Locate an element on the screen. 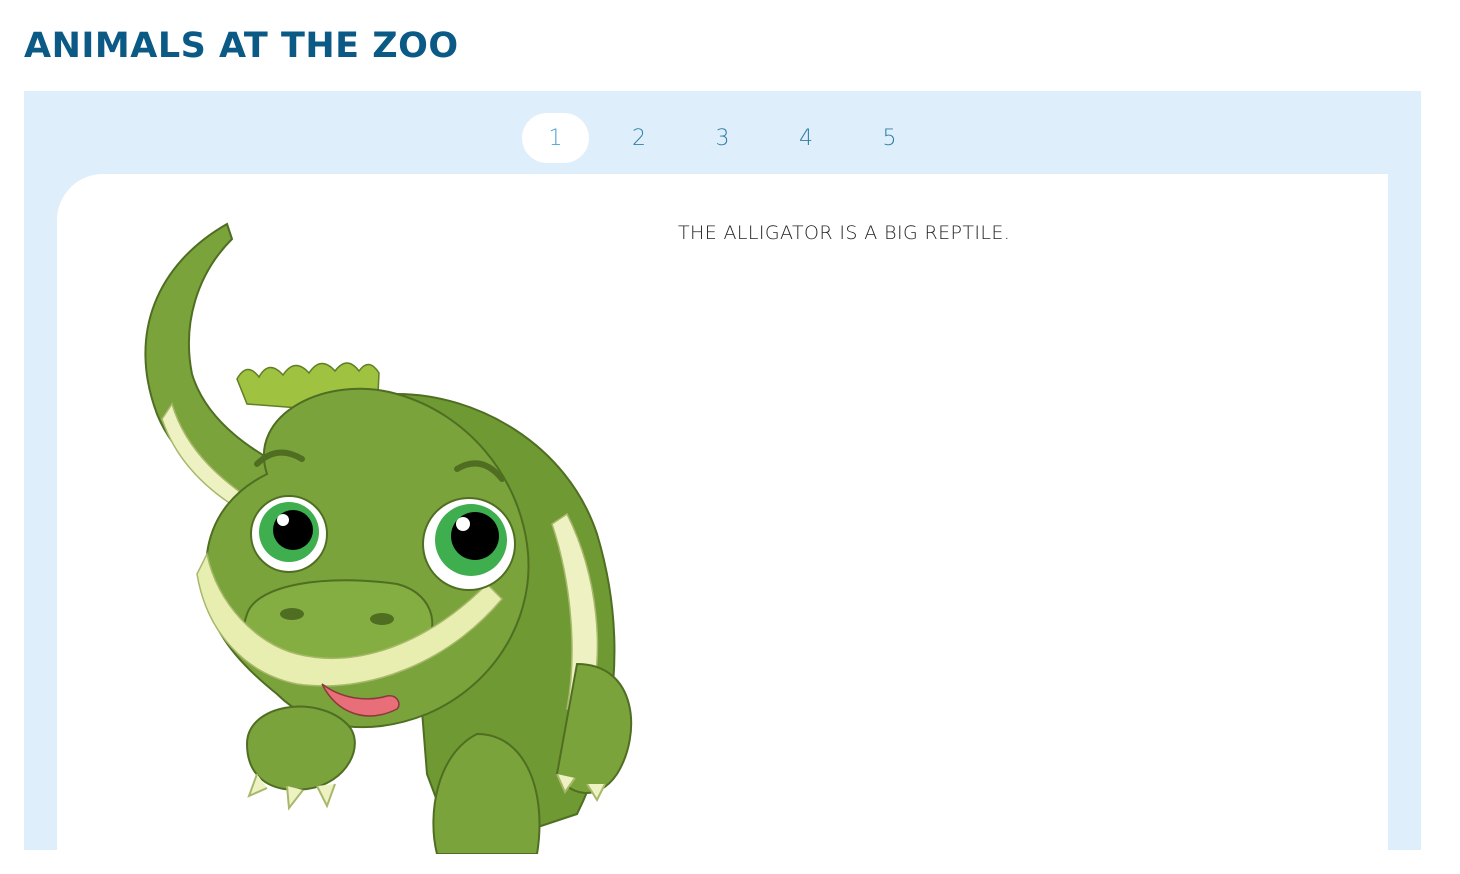  page-button-3: 3 is located at coordinates (722, 138).